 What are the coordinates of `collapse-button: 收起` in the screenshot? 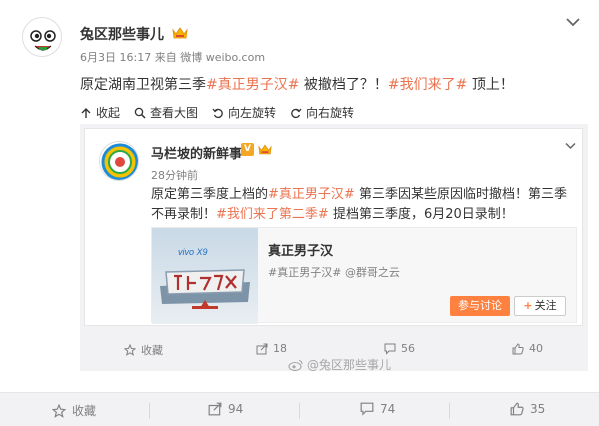 It's located at (100, 112).